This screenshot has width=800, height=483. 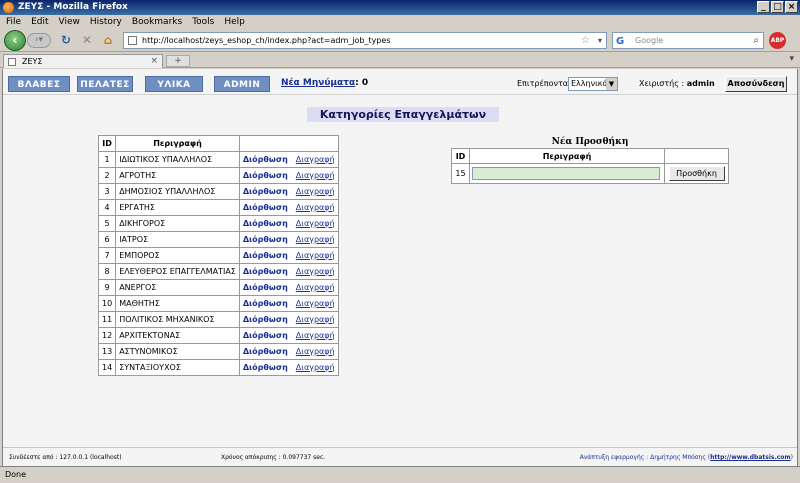 I want to click on reload-icon: ↻, so click(x=66, y=40).